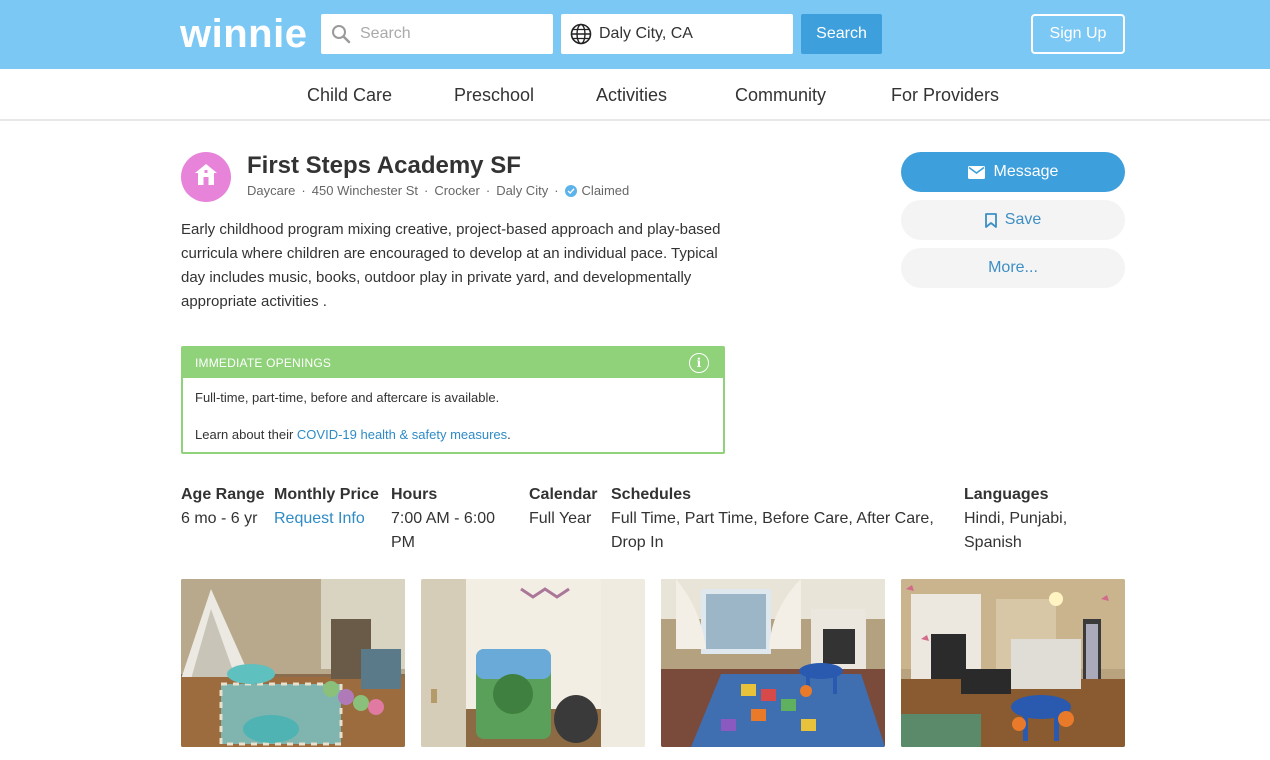  Describe the element at coordinates (990, 220) in the screenshot. I see `bookmark-icon` at that location.